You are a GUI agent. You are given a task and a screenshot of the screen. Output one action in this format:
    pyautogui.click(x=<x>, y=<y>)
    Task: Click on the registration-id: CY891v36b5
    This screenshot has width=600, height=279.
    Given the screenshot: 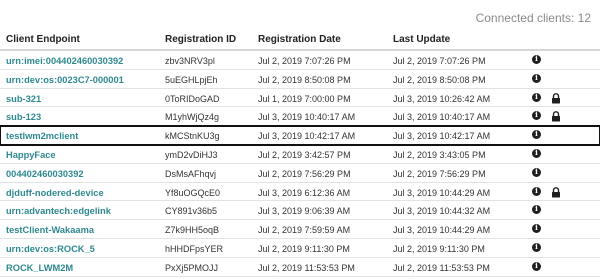 What is the action you would take?
    pyautogui.click(x=191, y=211)
    